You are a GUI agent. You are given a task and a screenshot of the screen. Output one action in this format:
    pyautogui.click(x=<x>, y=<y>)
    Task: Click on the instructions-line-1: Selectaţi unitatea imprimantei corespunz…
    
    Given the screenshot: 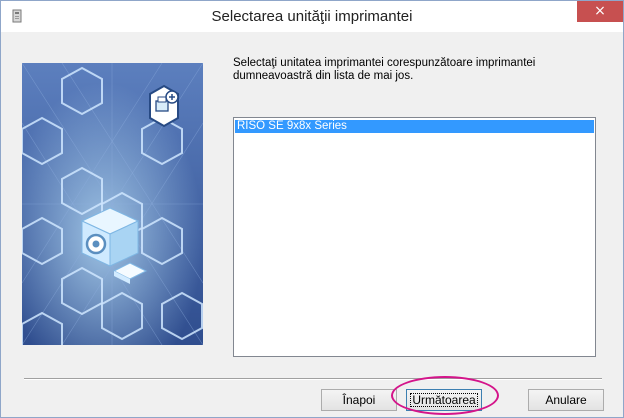 What is the action you would take?
    pyautogui.click(x=384, y=63)
    